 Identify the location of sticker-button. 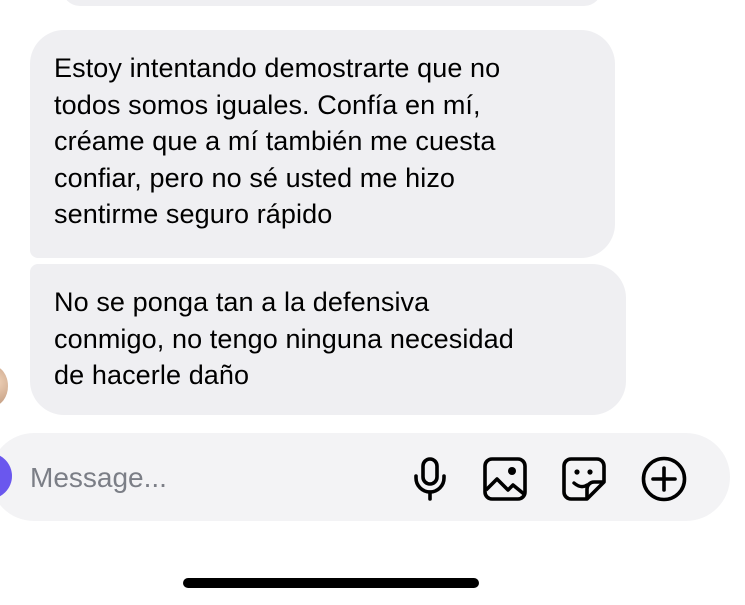
(584, 479).